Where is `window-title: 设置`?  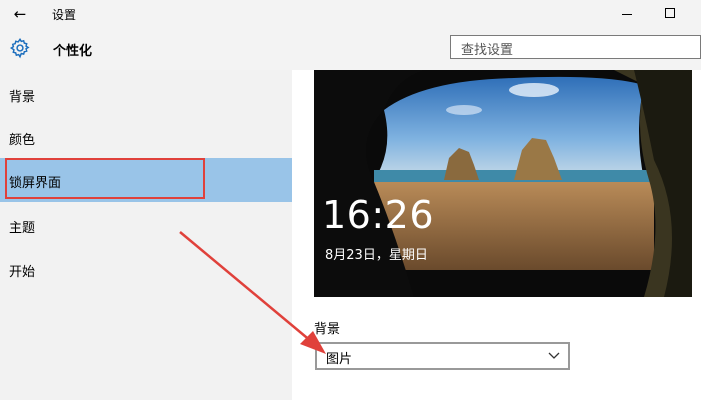
window-title: 设置 is located at coordinates (64, 15).